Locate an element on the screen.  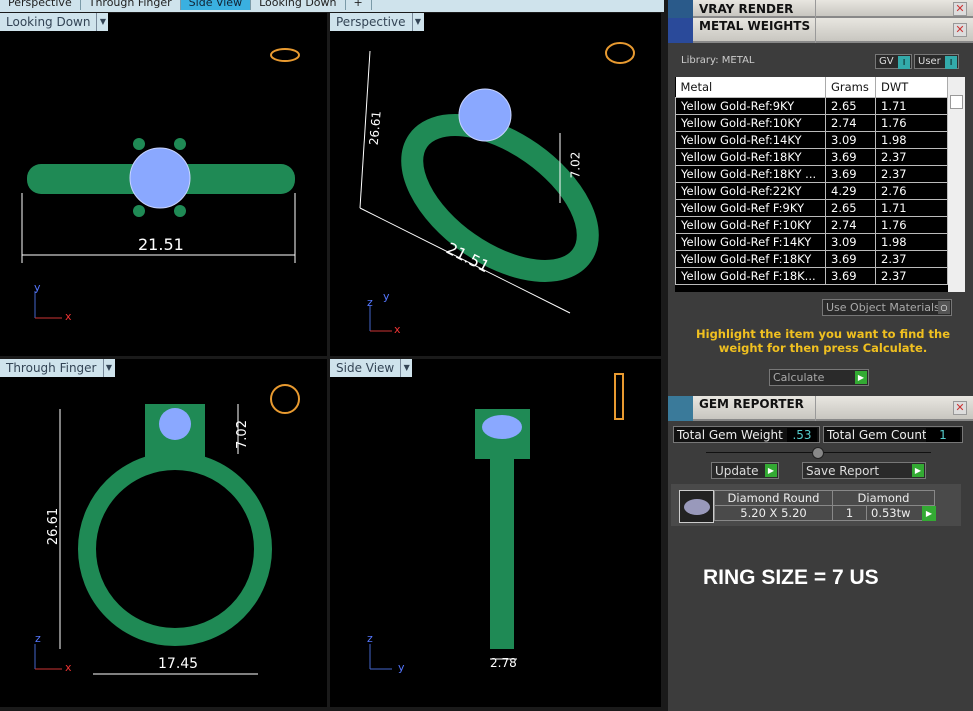
ring-top-view is located at coordinates (160, 183).